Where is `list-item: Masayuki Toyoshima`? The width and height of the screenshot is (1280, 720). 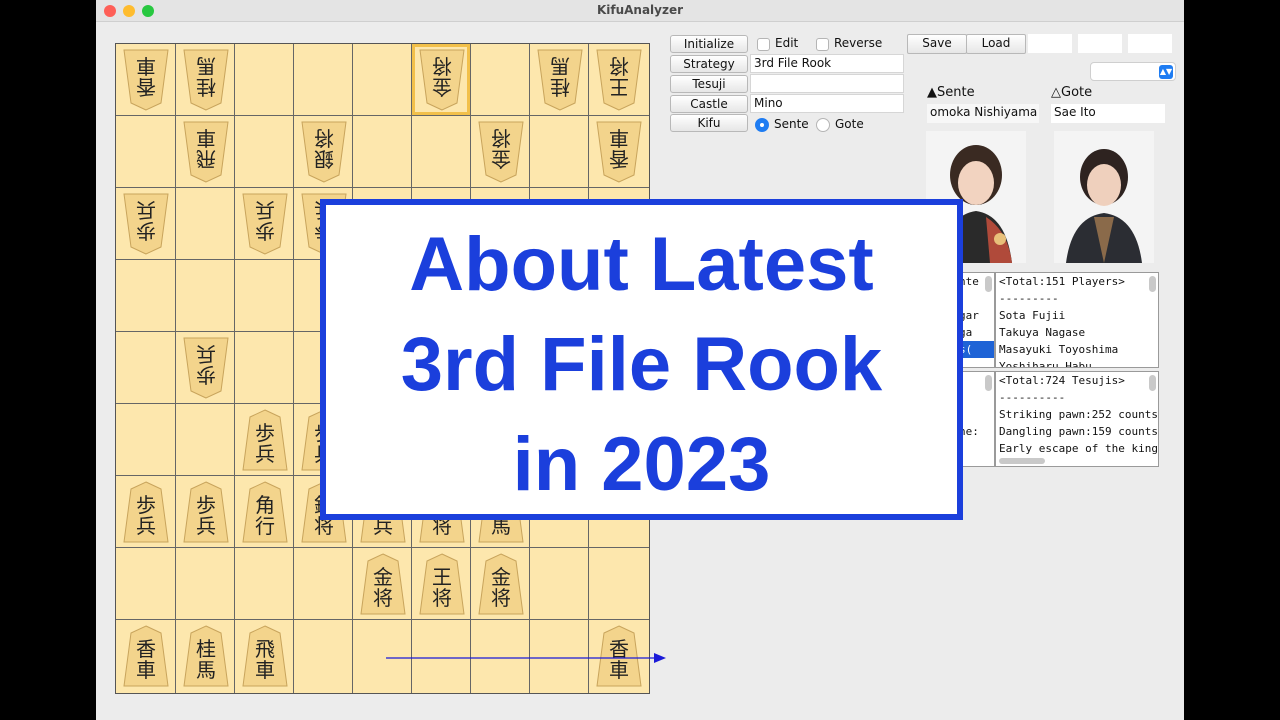
list-item: Masayuki Toyoshima is located at coordinates (1077, 349).